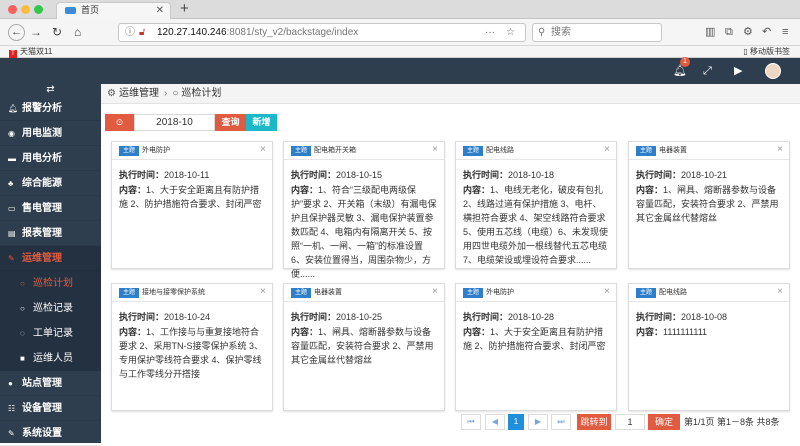 The image size is (800, 446). I want to click on query-button: 查询, so click(230, 122).